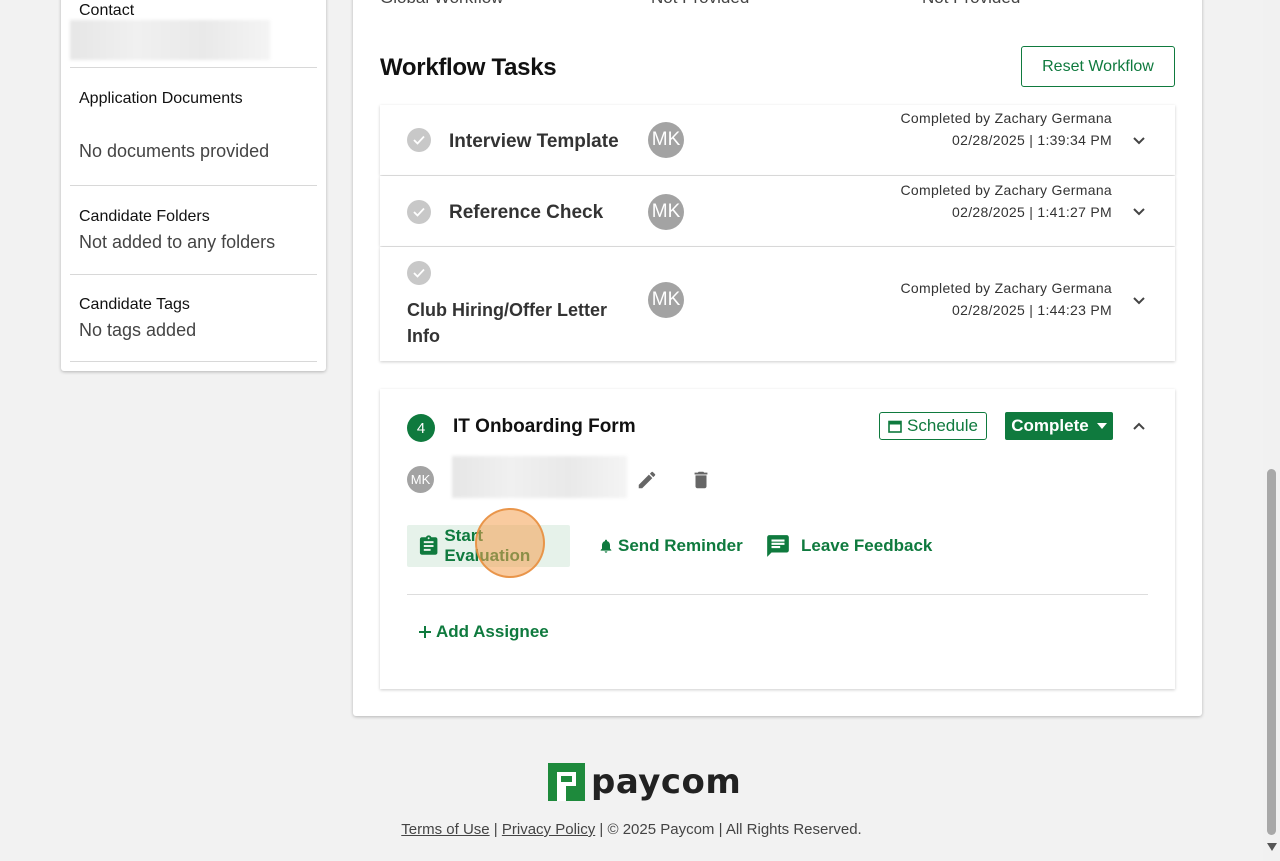 Image resolution: width=1280 pixels, height=861 pixels. What do you see at coordinates (778, 546) in the screenshot?
I see `feedback-icon` at bounding box center [778, 546].